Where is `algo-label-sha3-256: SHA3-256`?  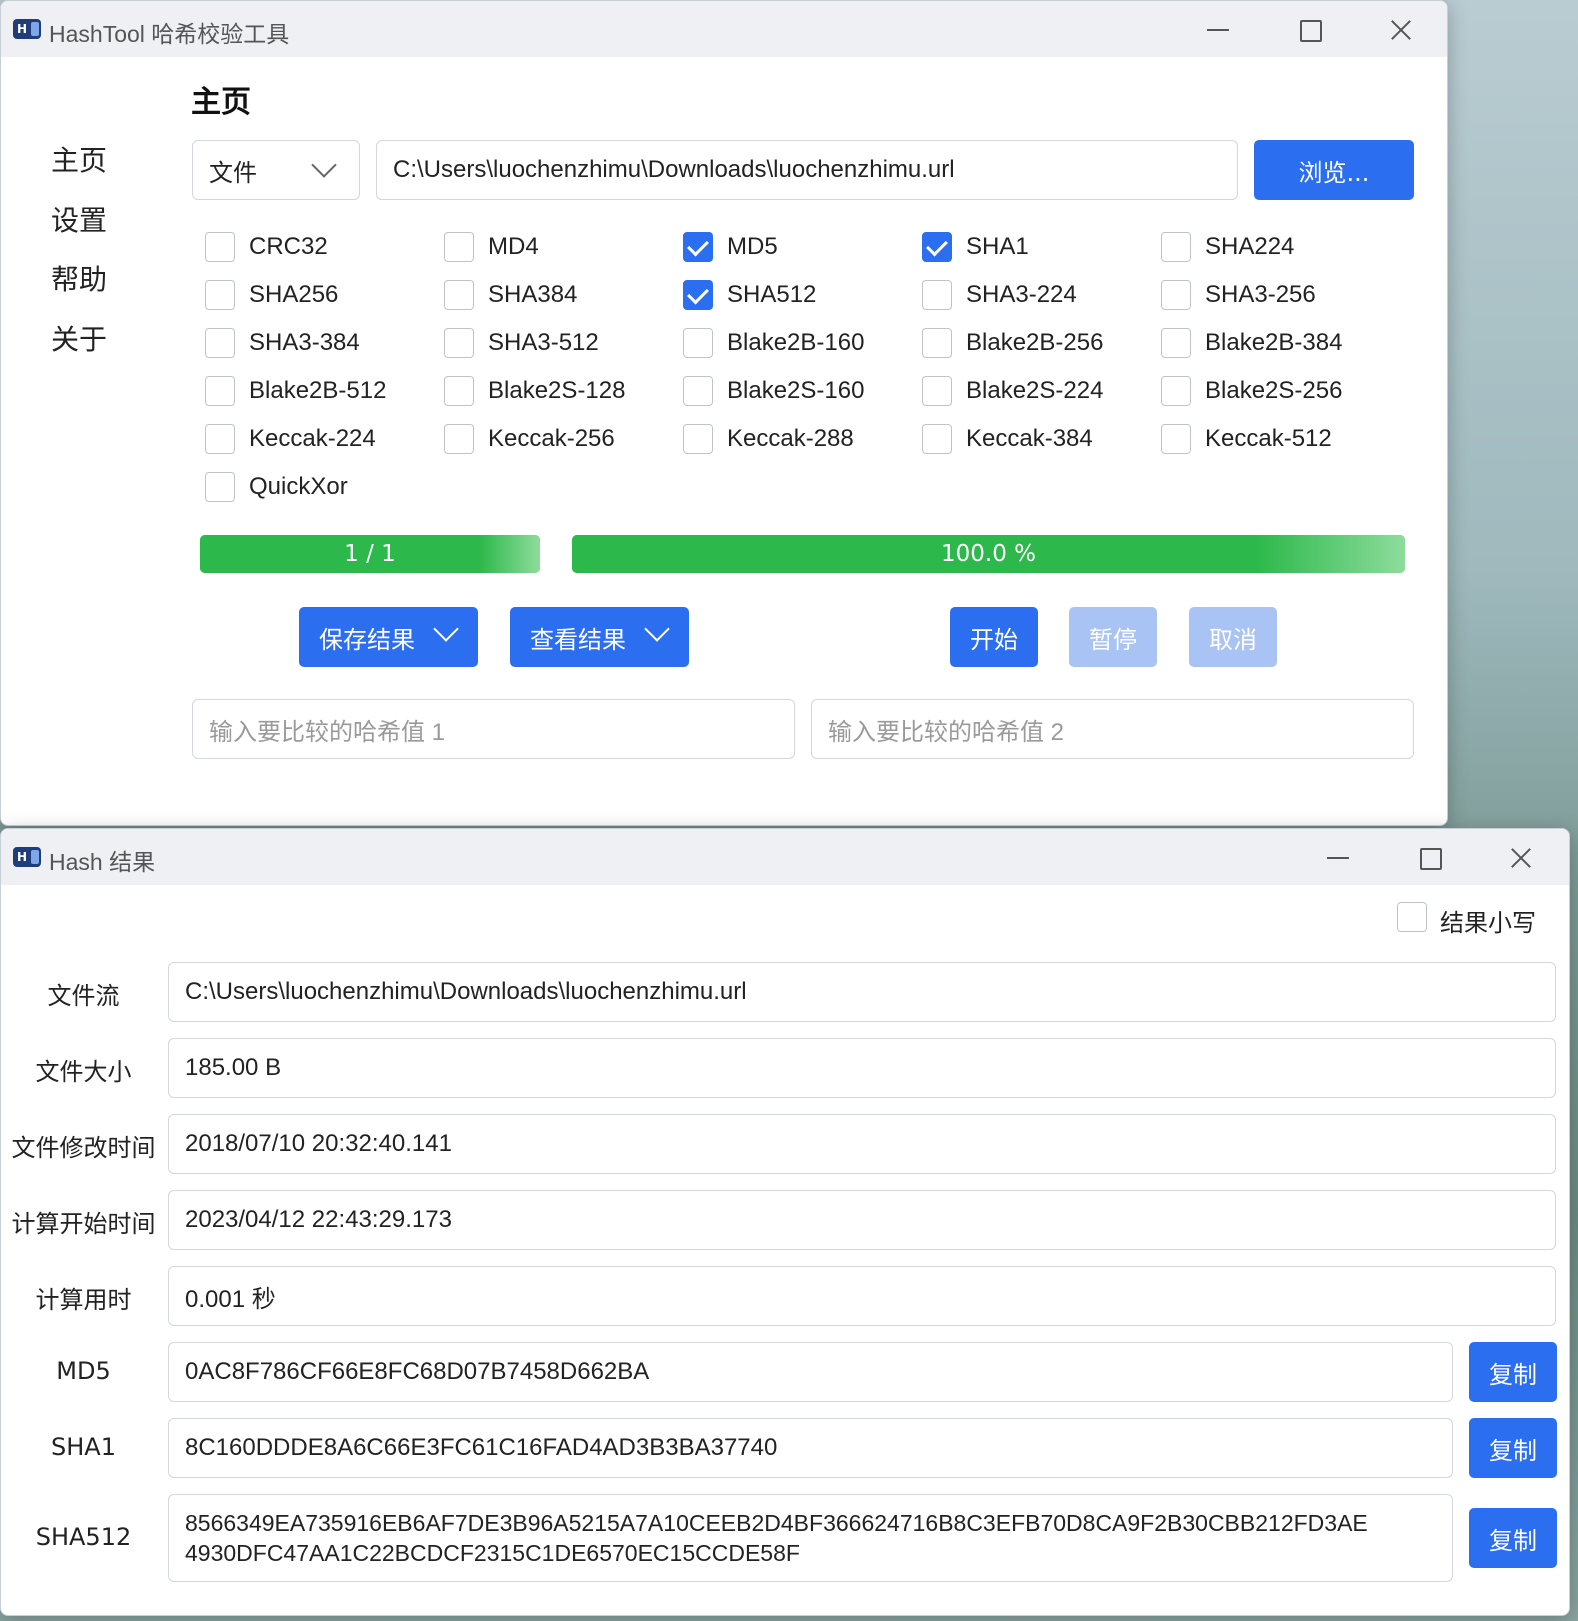
algo-label-sha3-256: SHA3-256 is located at coordinates (1260, 294).